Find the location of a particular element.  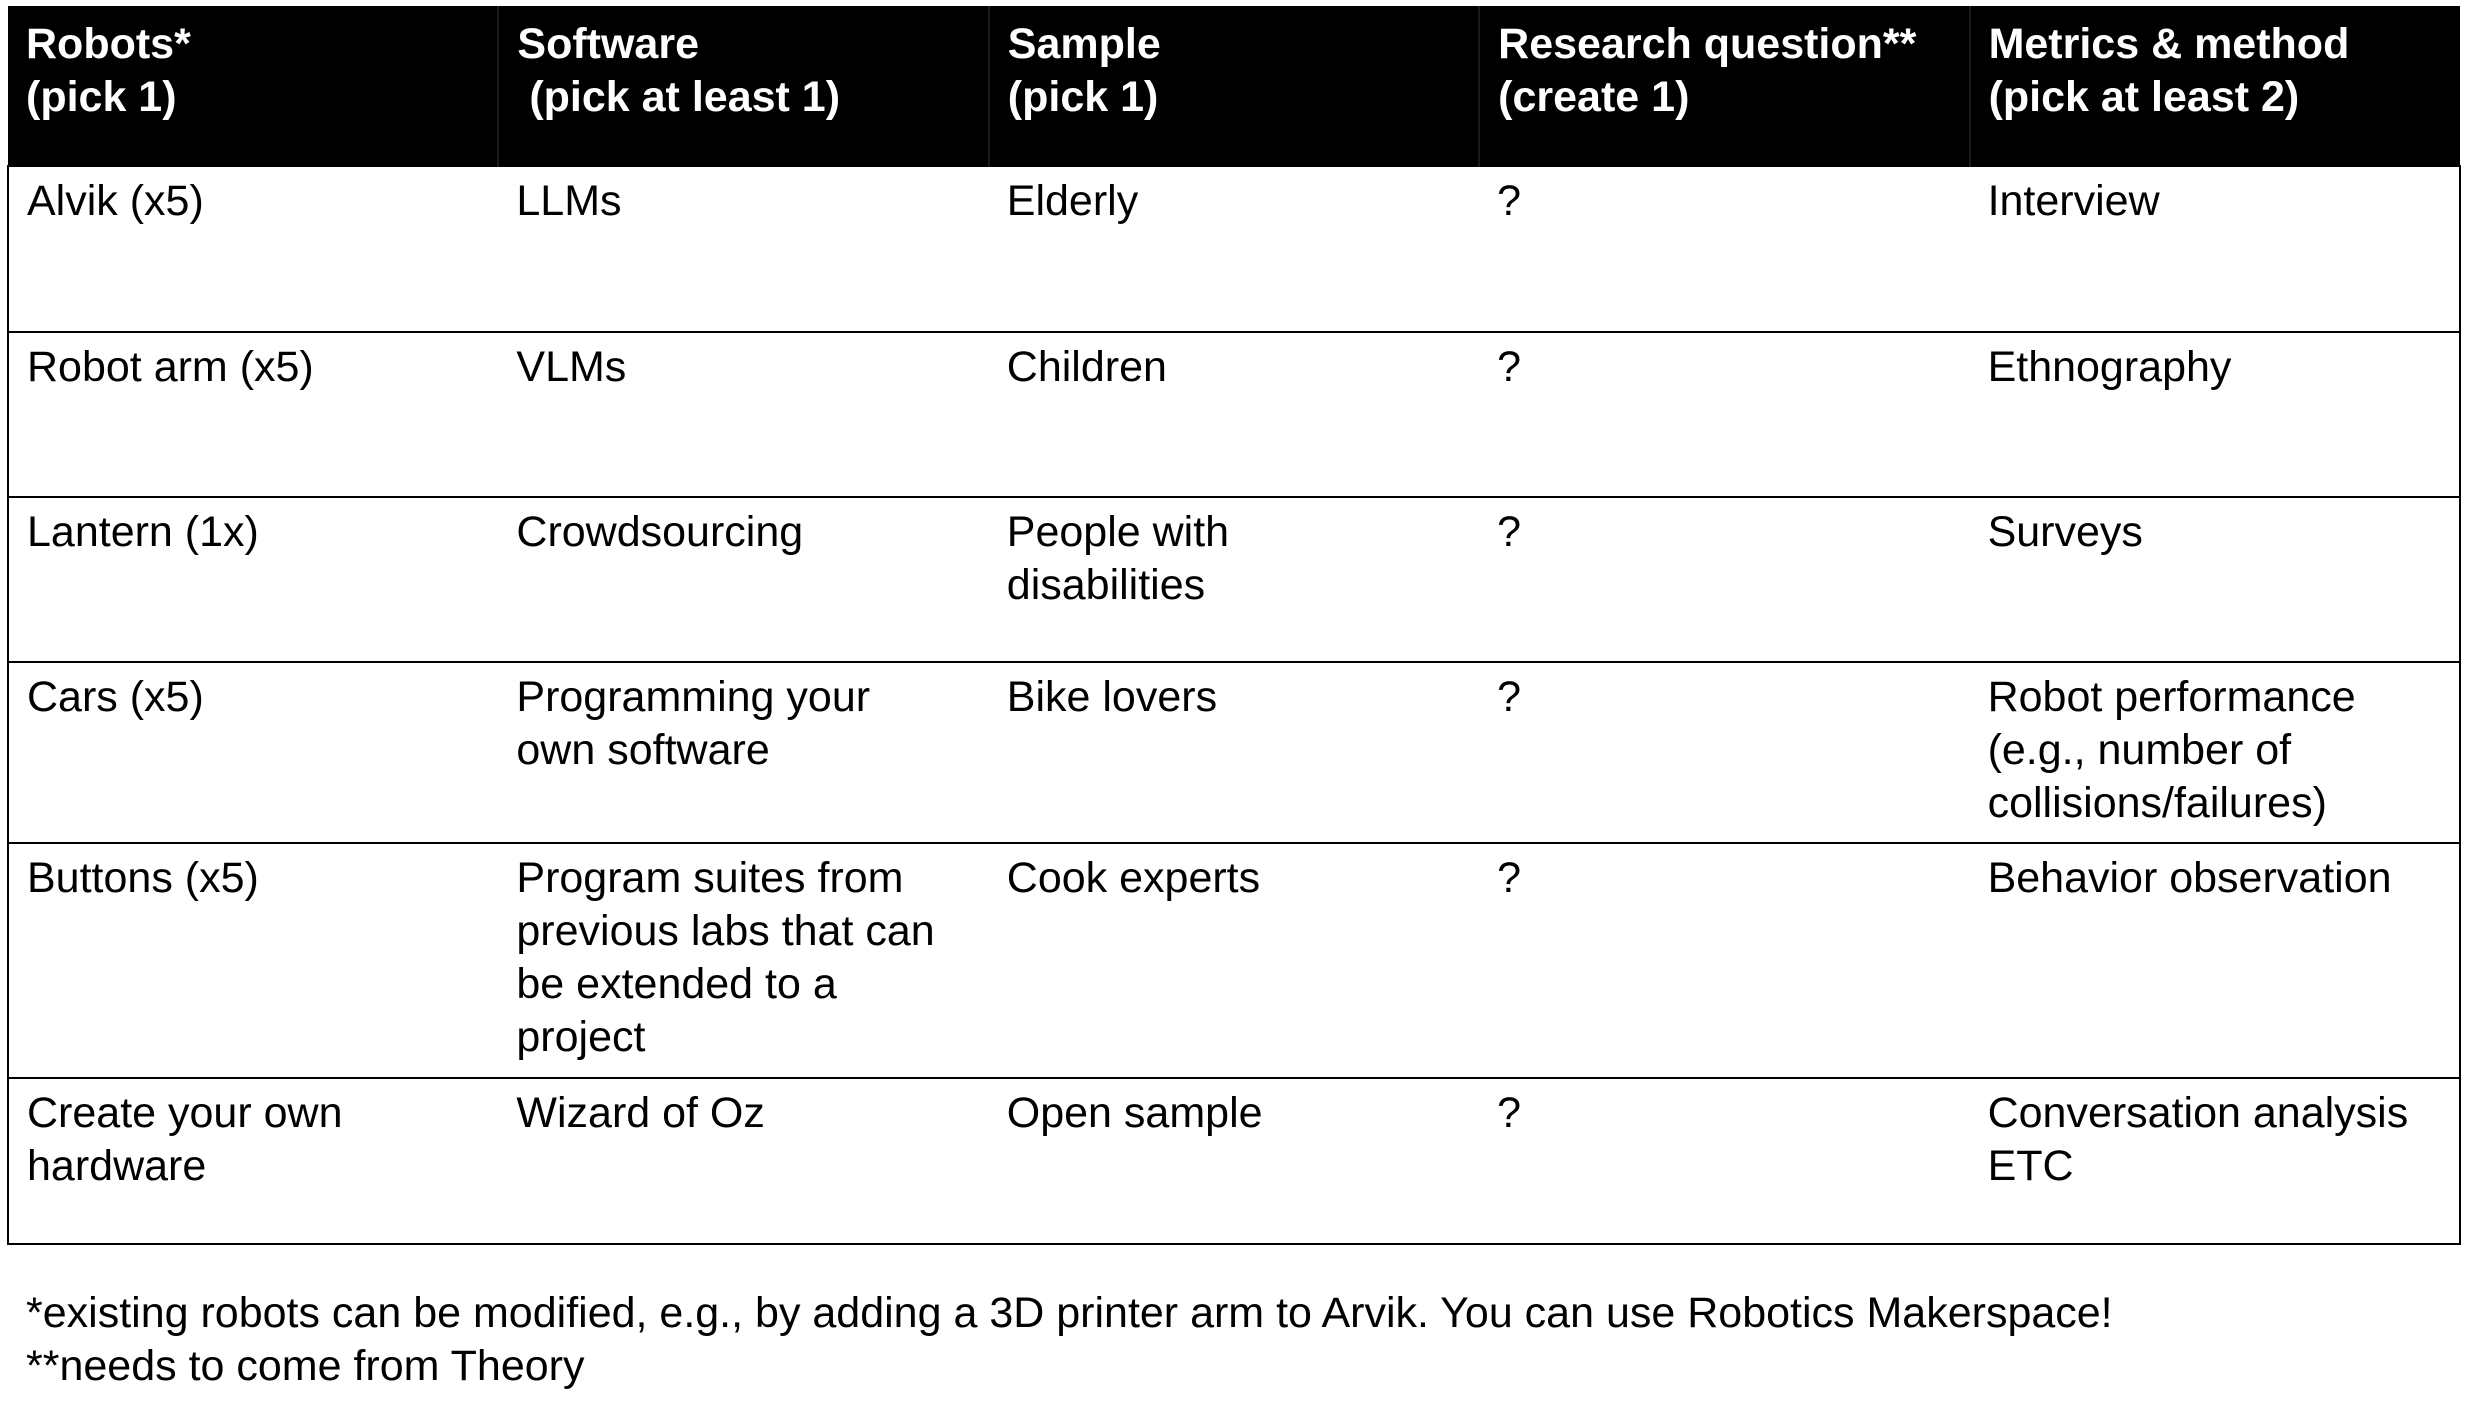

cell-text: own software is located at coordinates (643, 750).